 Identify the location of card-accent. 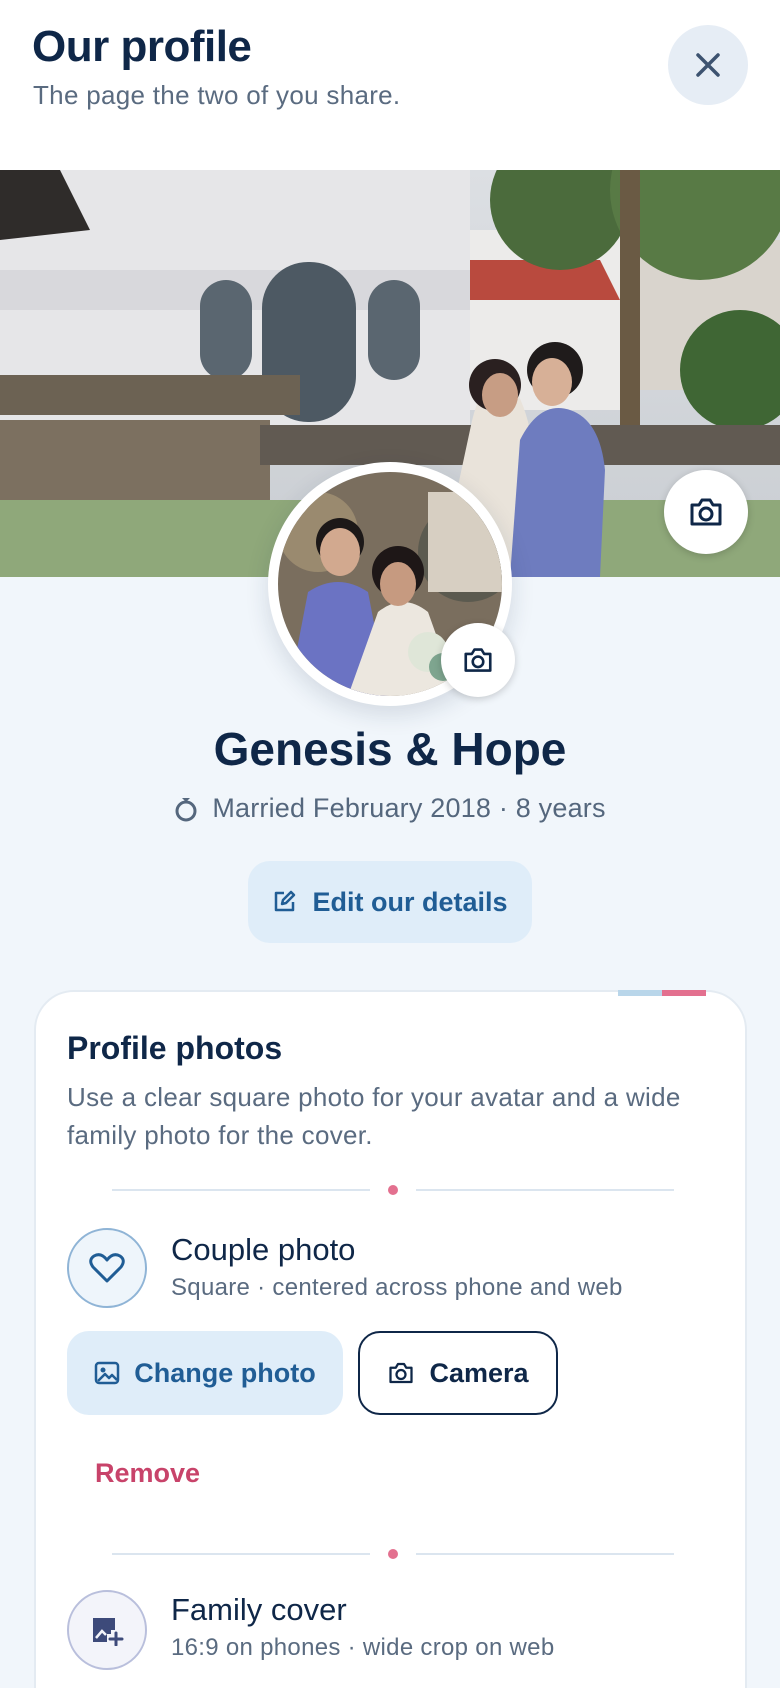
(662, 993).